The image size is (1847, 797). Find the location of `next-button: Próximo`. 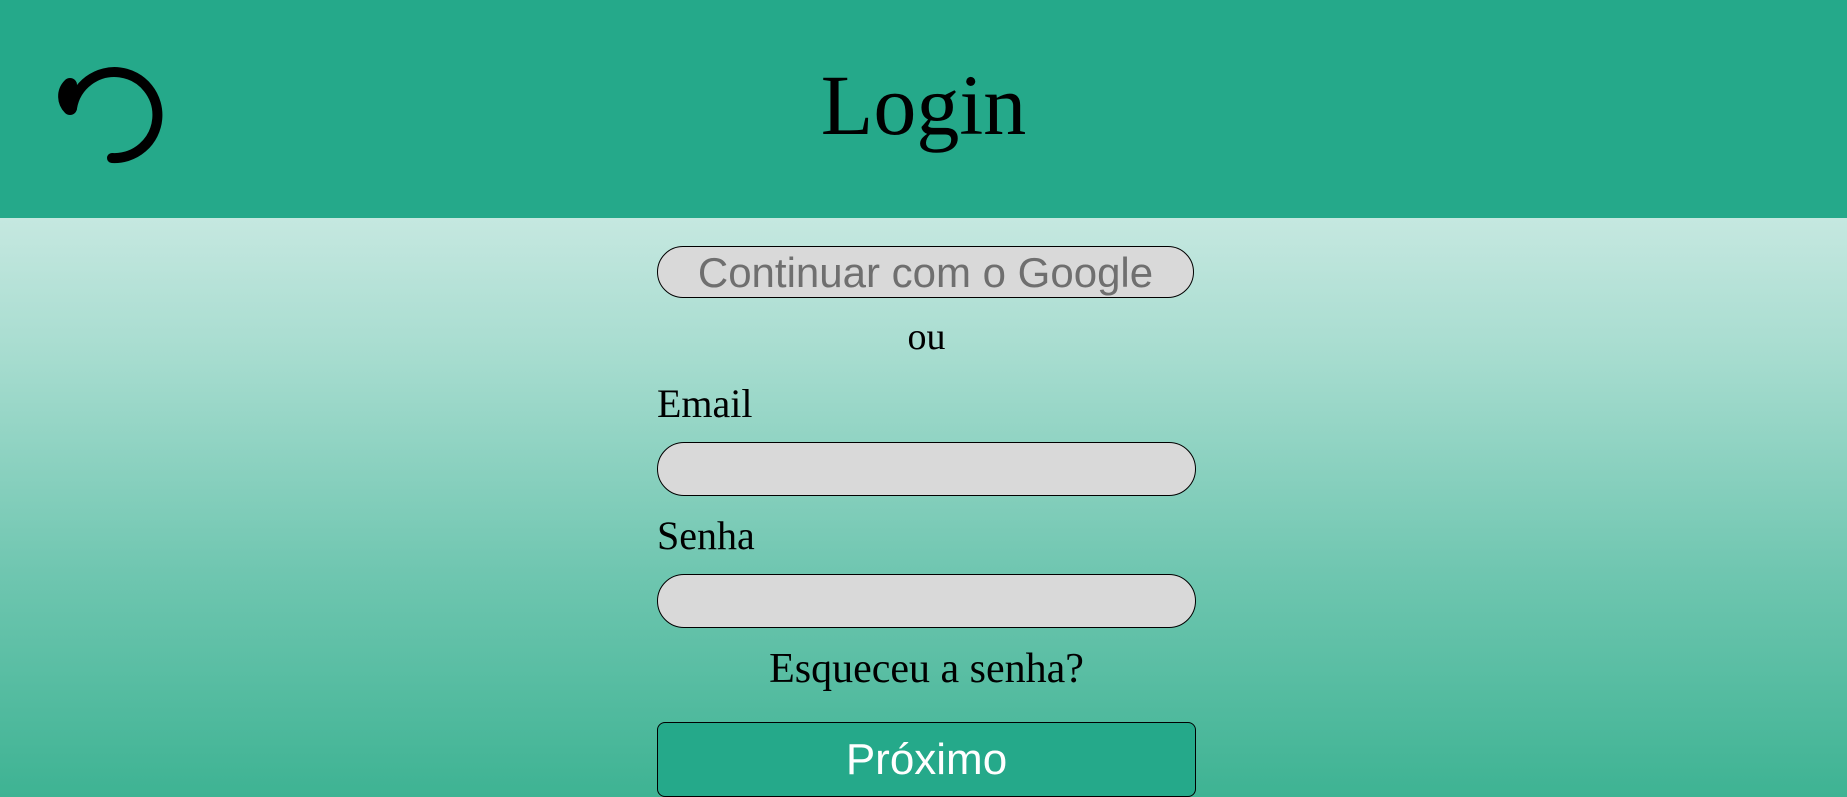

next-button: Próximo is located at coordinates (926, 759).